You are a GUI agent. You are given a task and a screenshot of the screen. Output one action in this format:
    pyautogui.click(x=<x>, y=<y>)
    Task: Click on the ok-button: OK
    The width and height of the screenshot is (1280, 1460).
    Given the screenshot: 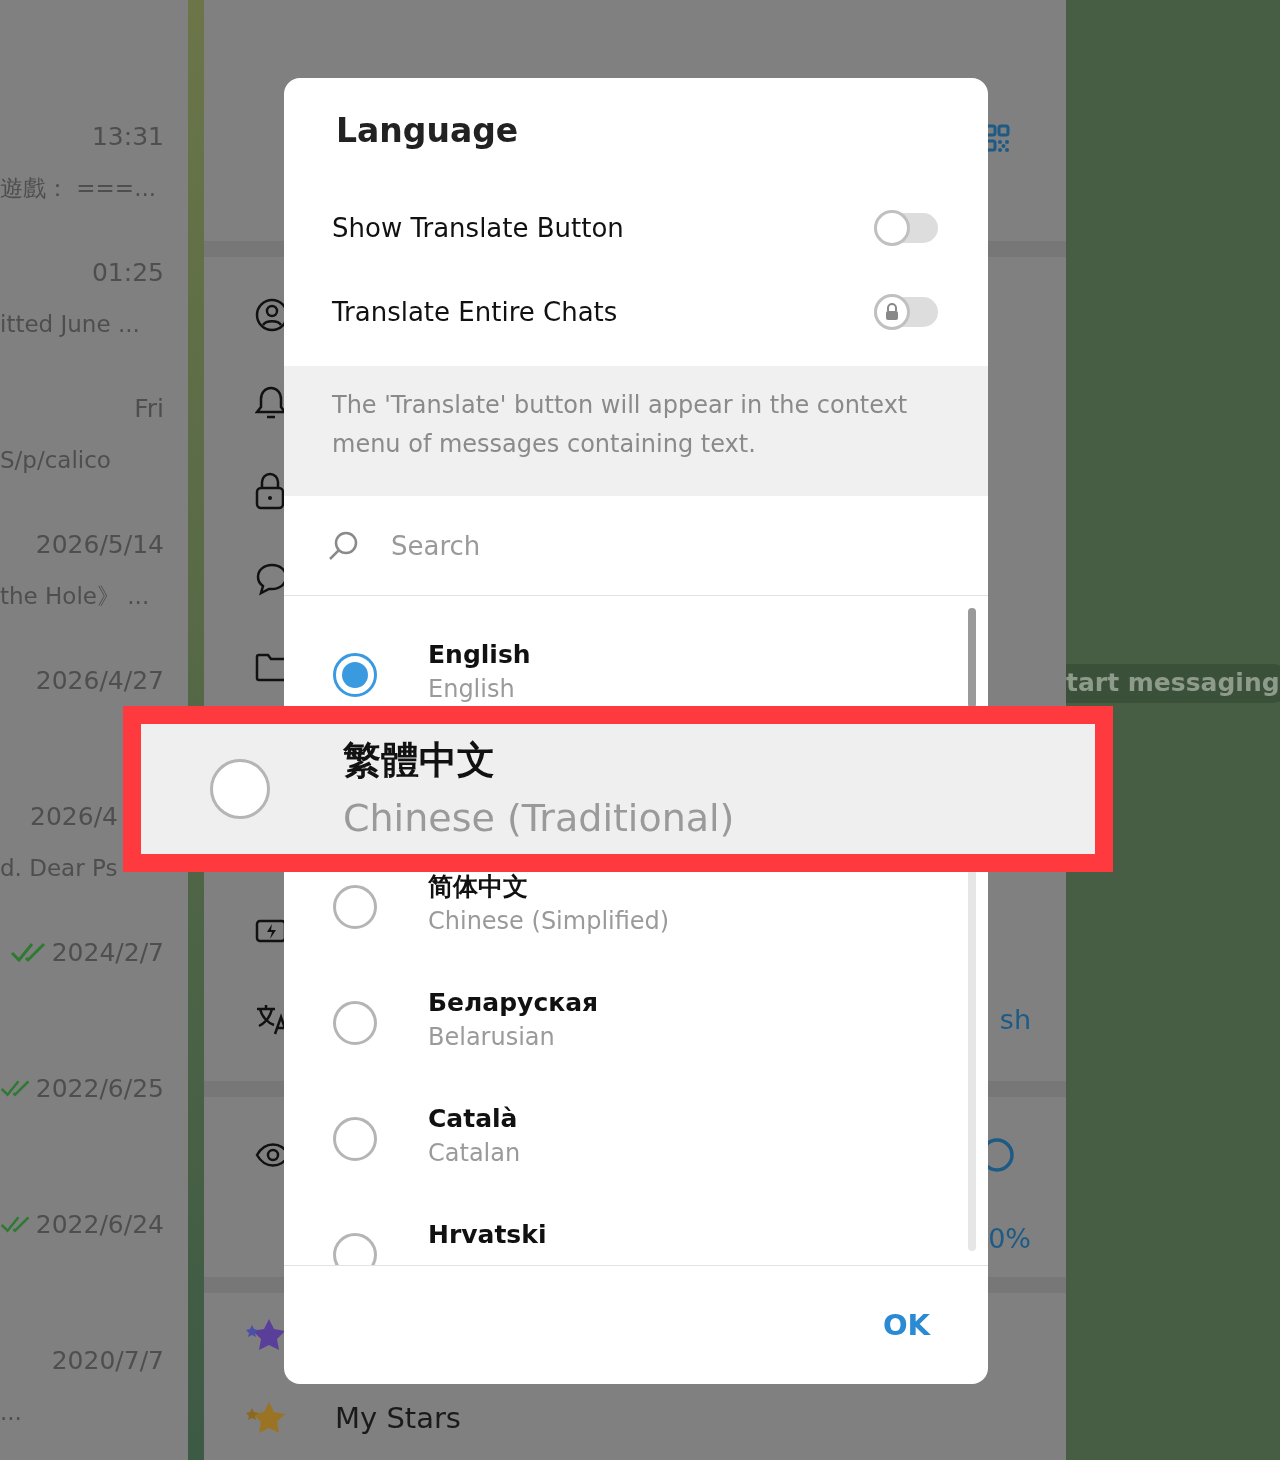 What is the action you would take?
    pyautogui.click(x=906, y=1325)
    